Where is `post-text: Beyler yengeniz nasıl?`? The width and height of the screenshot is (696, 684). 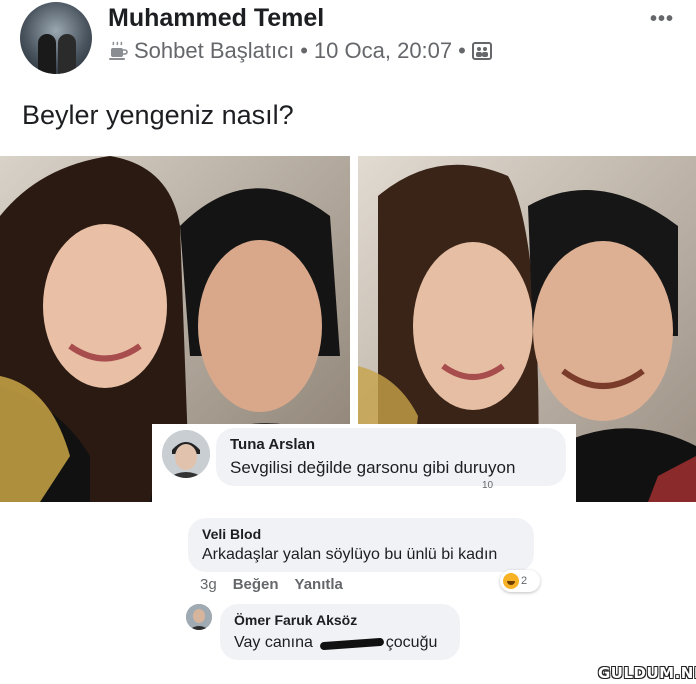
post-text: Beyler yengeniz nasıl? is located at coordinates (158, 115).